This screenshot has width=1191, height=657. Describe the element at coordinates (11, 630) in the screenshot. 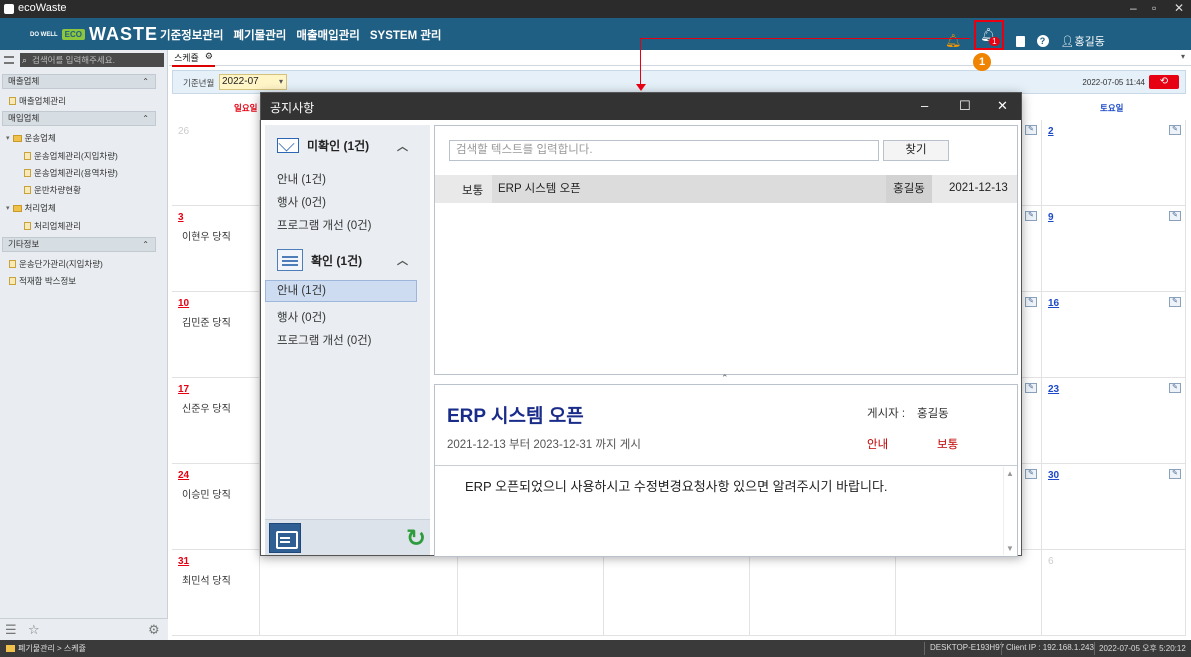

I see `list-view-icon: ☰` at that location.